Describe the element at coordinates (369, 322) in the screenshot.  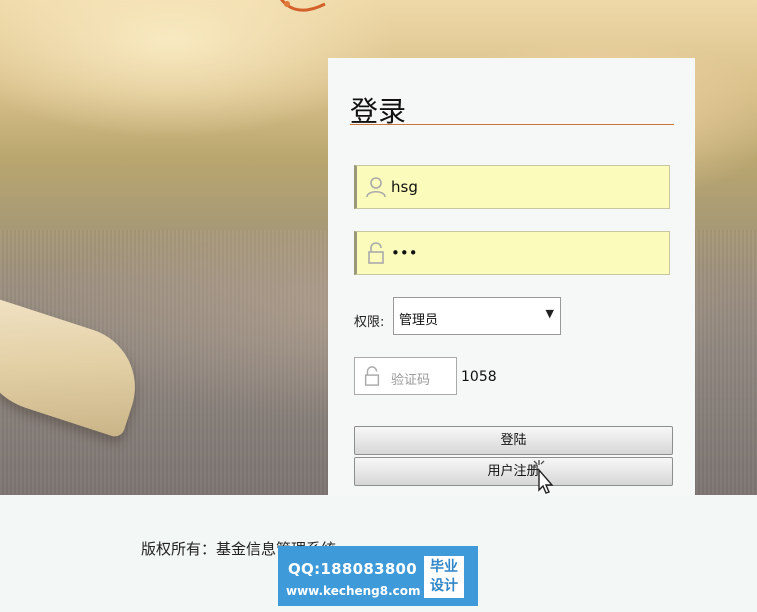
I see `role-label: 权限:` at that location.